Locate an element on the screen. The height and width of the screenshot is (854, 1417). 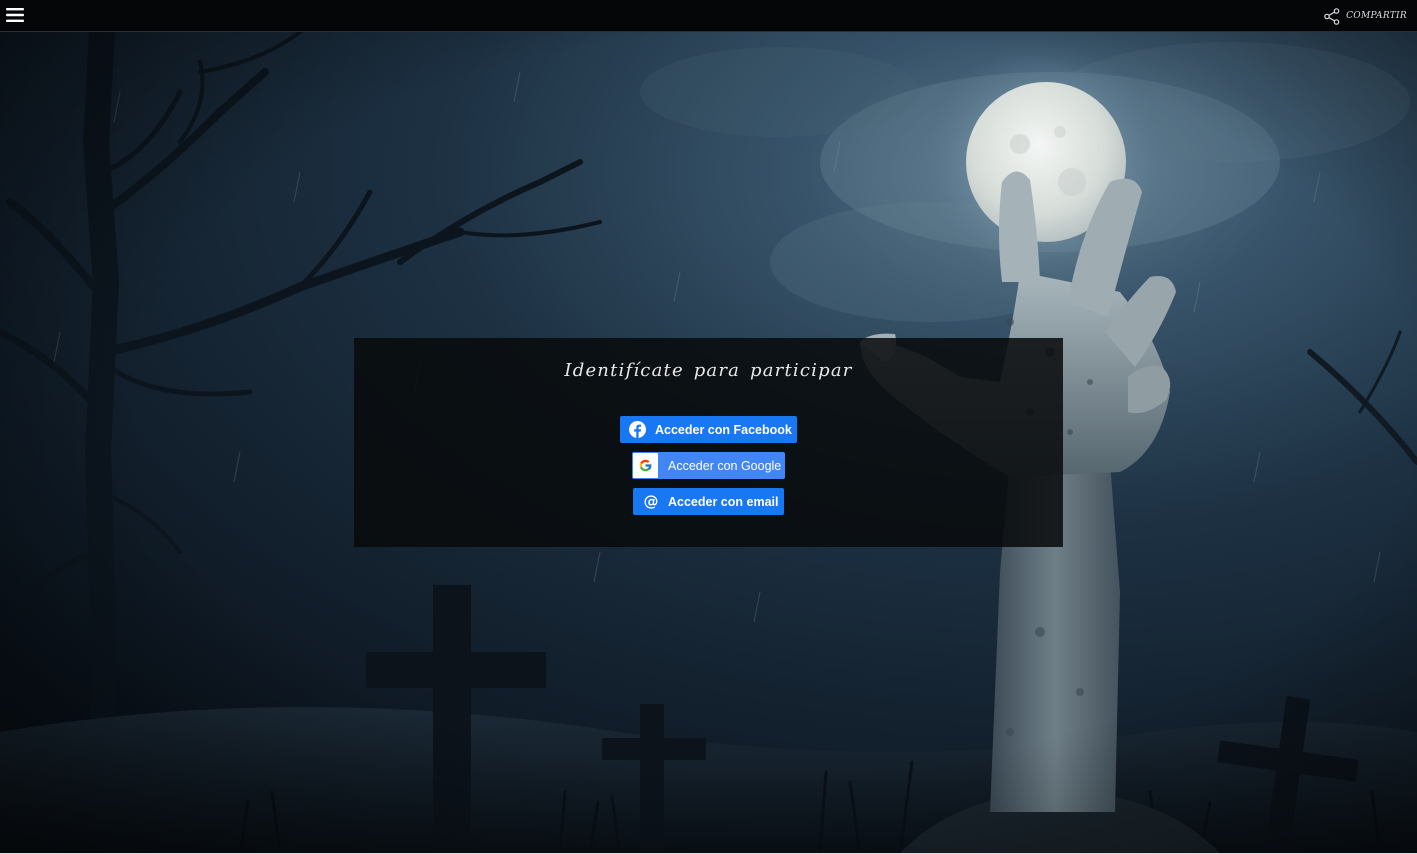
share-button: COMPARTIR is located at coordinates (1365, 16).